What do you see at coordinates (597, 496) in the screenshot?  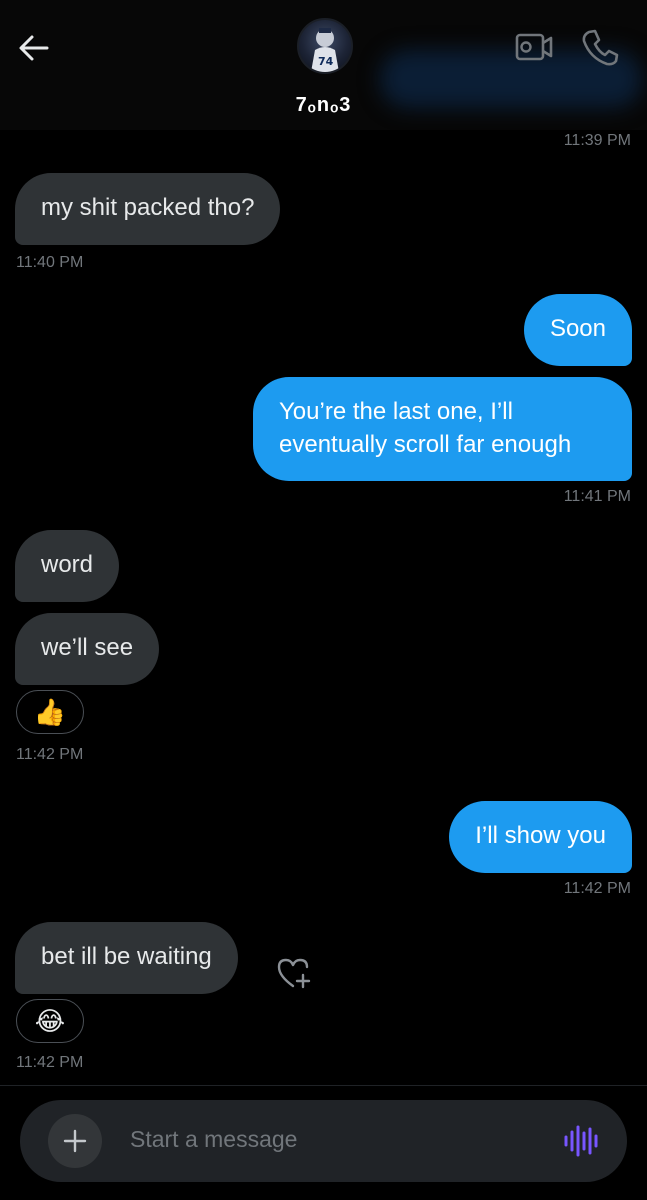 I see `message-timestamp: 11:41 PM` at bounding box center [597, 496].